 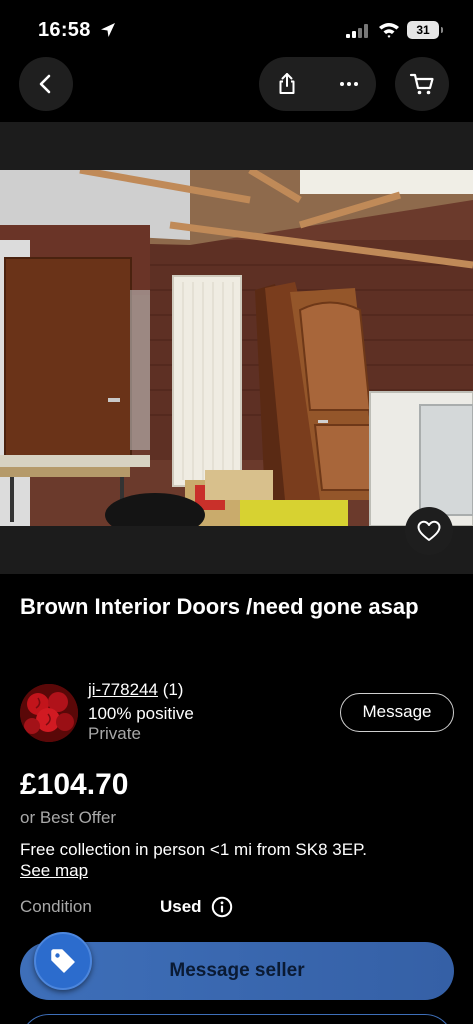 What do you see at coordinates (108, 30) in the screenshot?
I see `location-arrow-icon` at bounding box center [108, 30].